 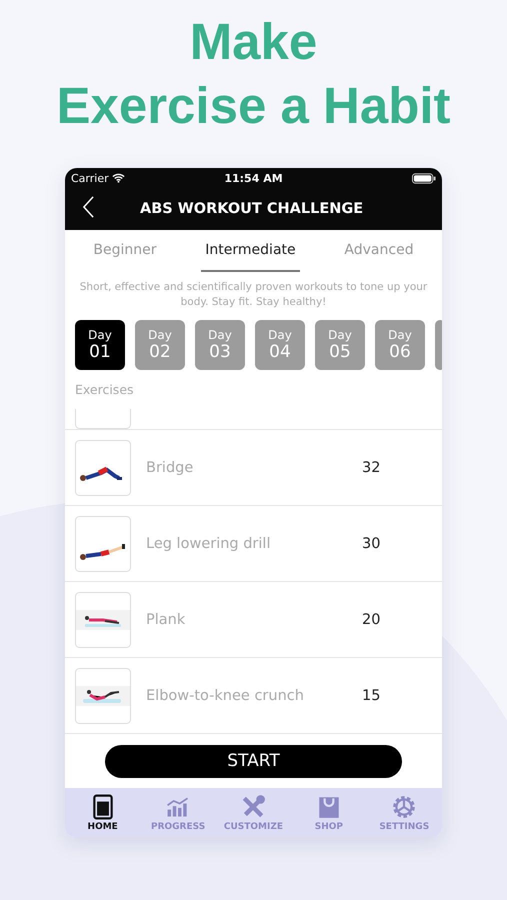 I want to click on tab-bar-item: SETTINGS, so click(x=404, y=812).